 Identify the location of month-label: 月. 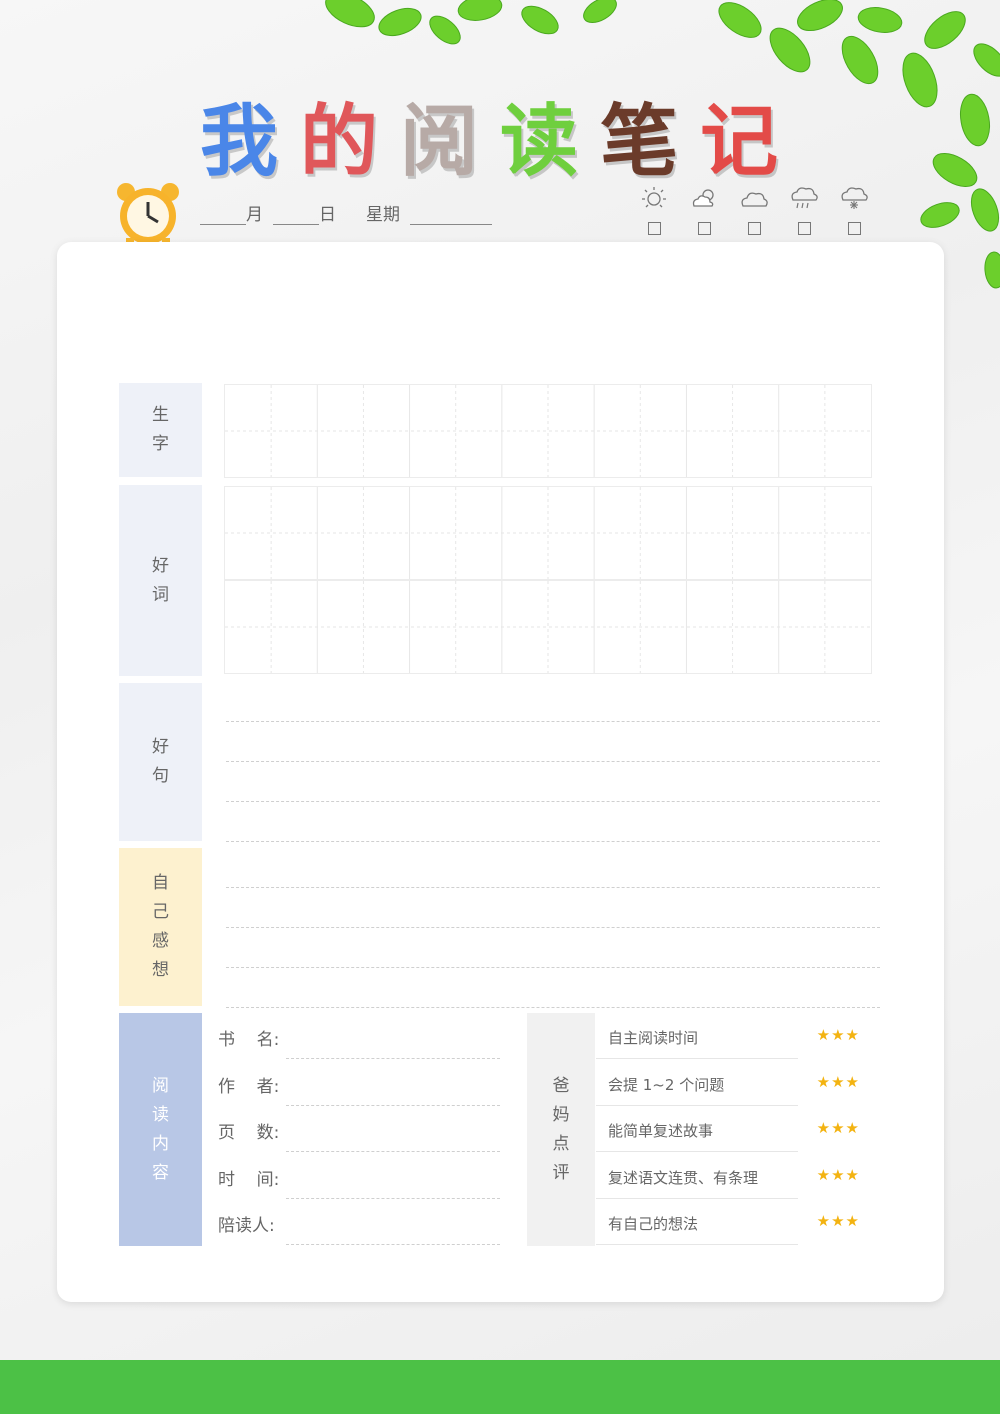
(254, 215).